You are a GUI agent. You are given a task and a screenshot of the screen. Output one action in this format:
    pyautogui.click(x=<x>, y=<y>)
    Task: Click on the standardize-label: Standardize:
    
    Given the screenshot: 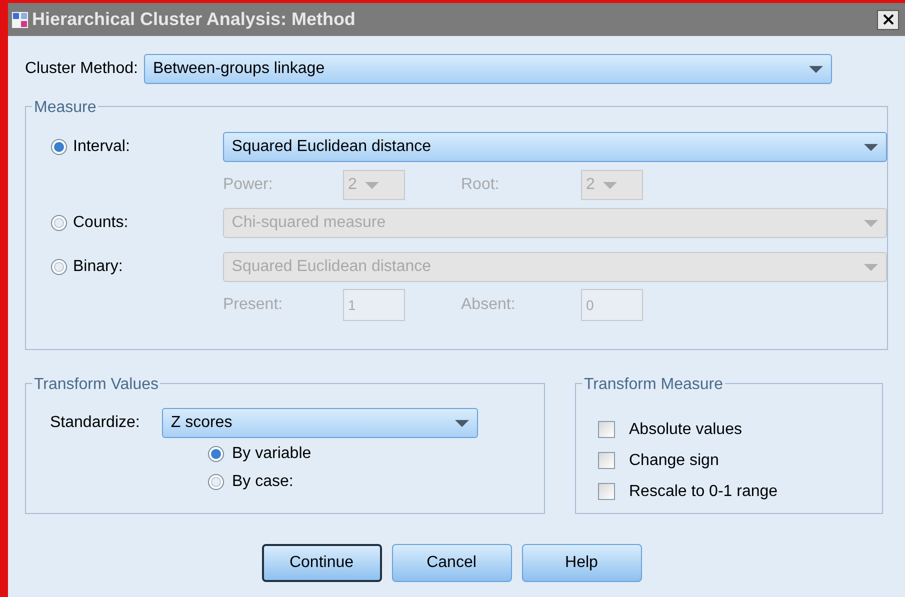 What is the action you would take?
    pyautogui.click(x=95, y=423)
    